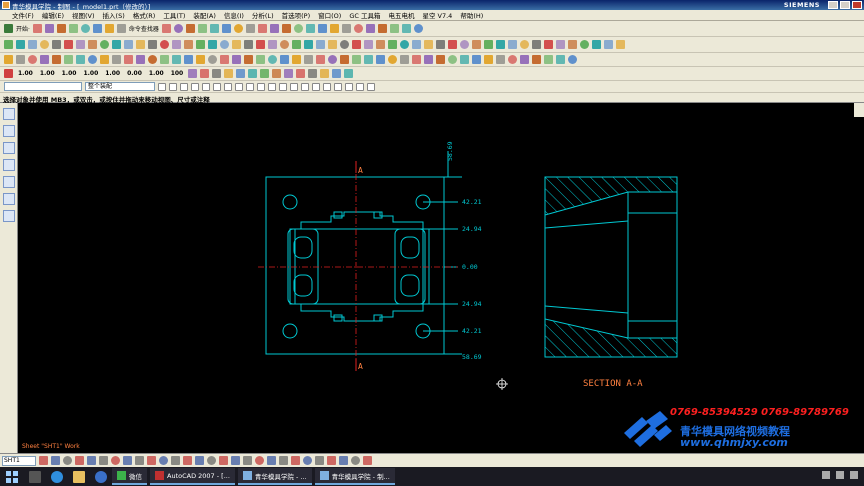 The height and width of the screenshot is (486, 864). What do you see at coordinates (144, 15) in the screenshot?
I see `menu-item: 格式(R)` at bounding box center [144, 15].